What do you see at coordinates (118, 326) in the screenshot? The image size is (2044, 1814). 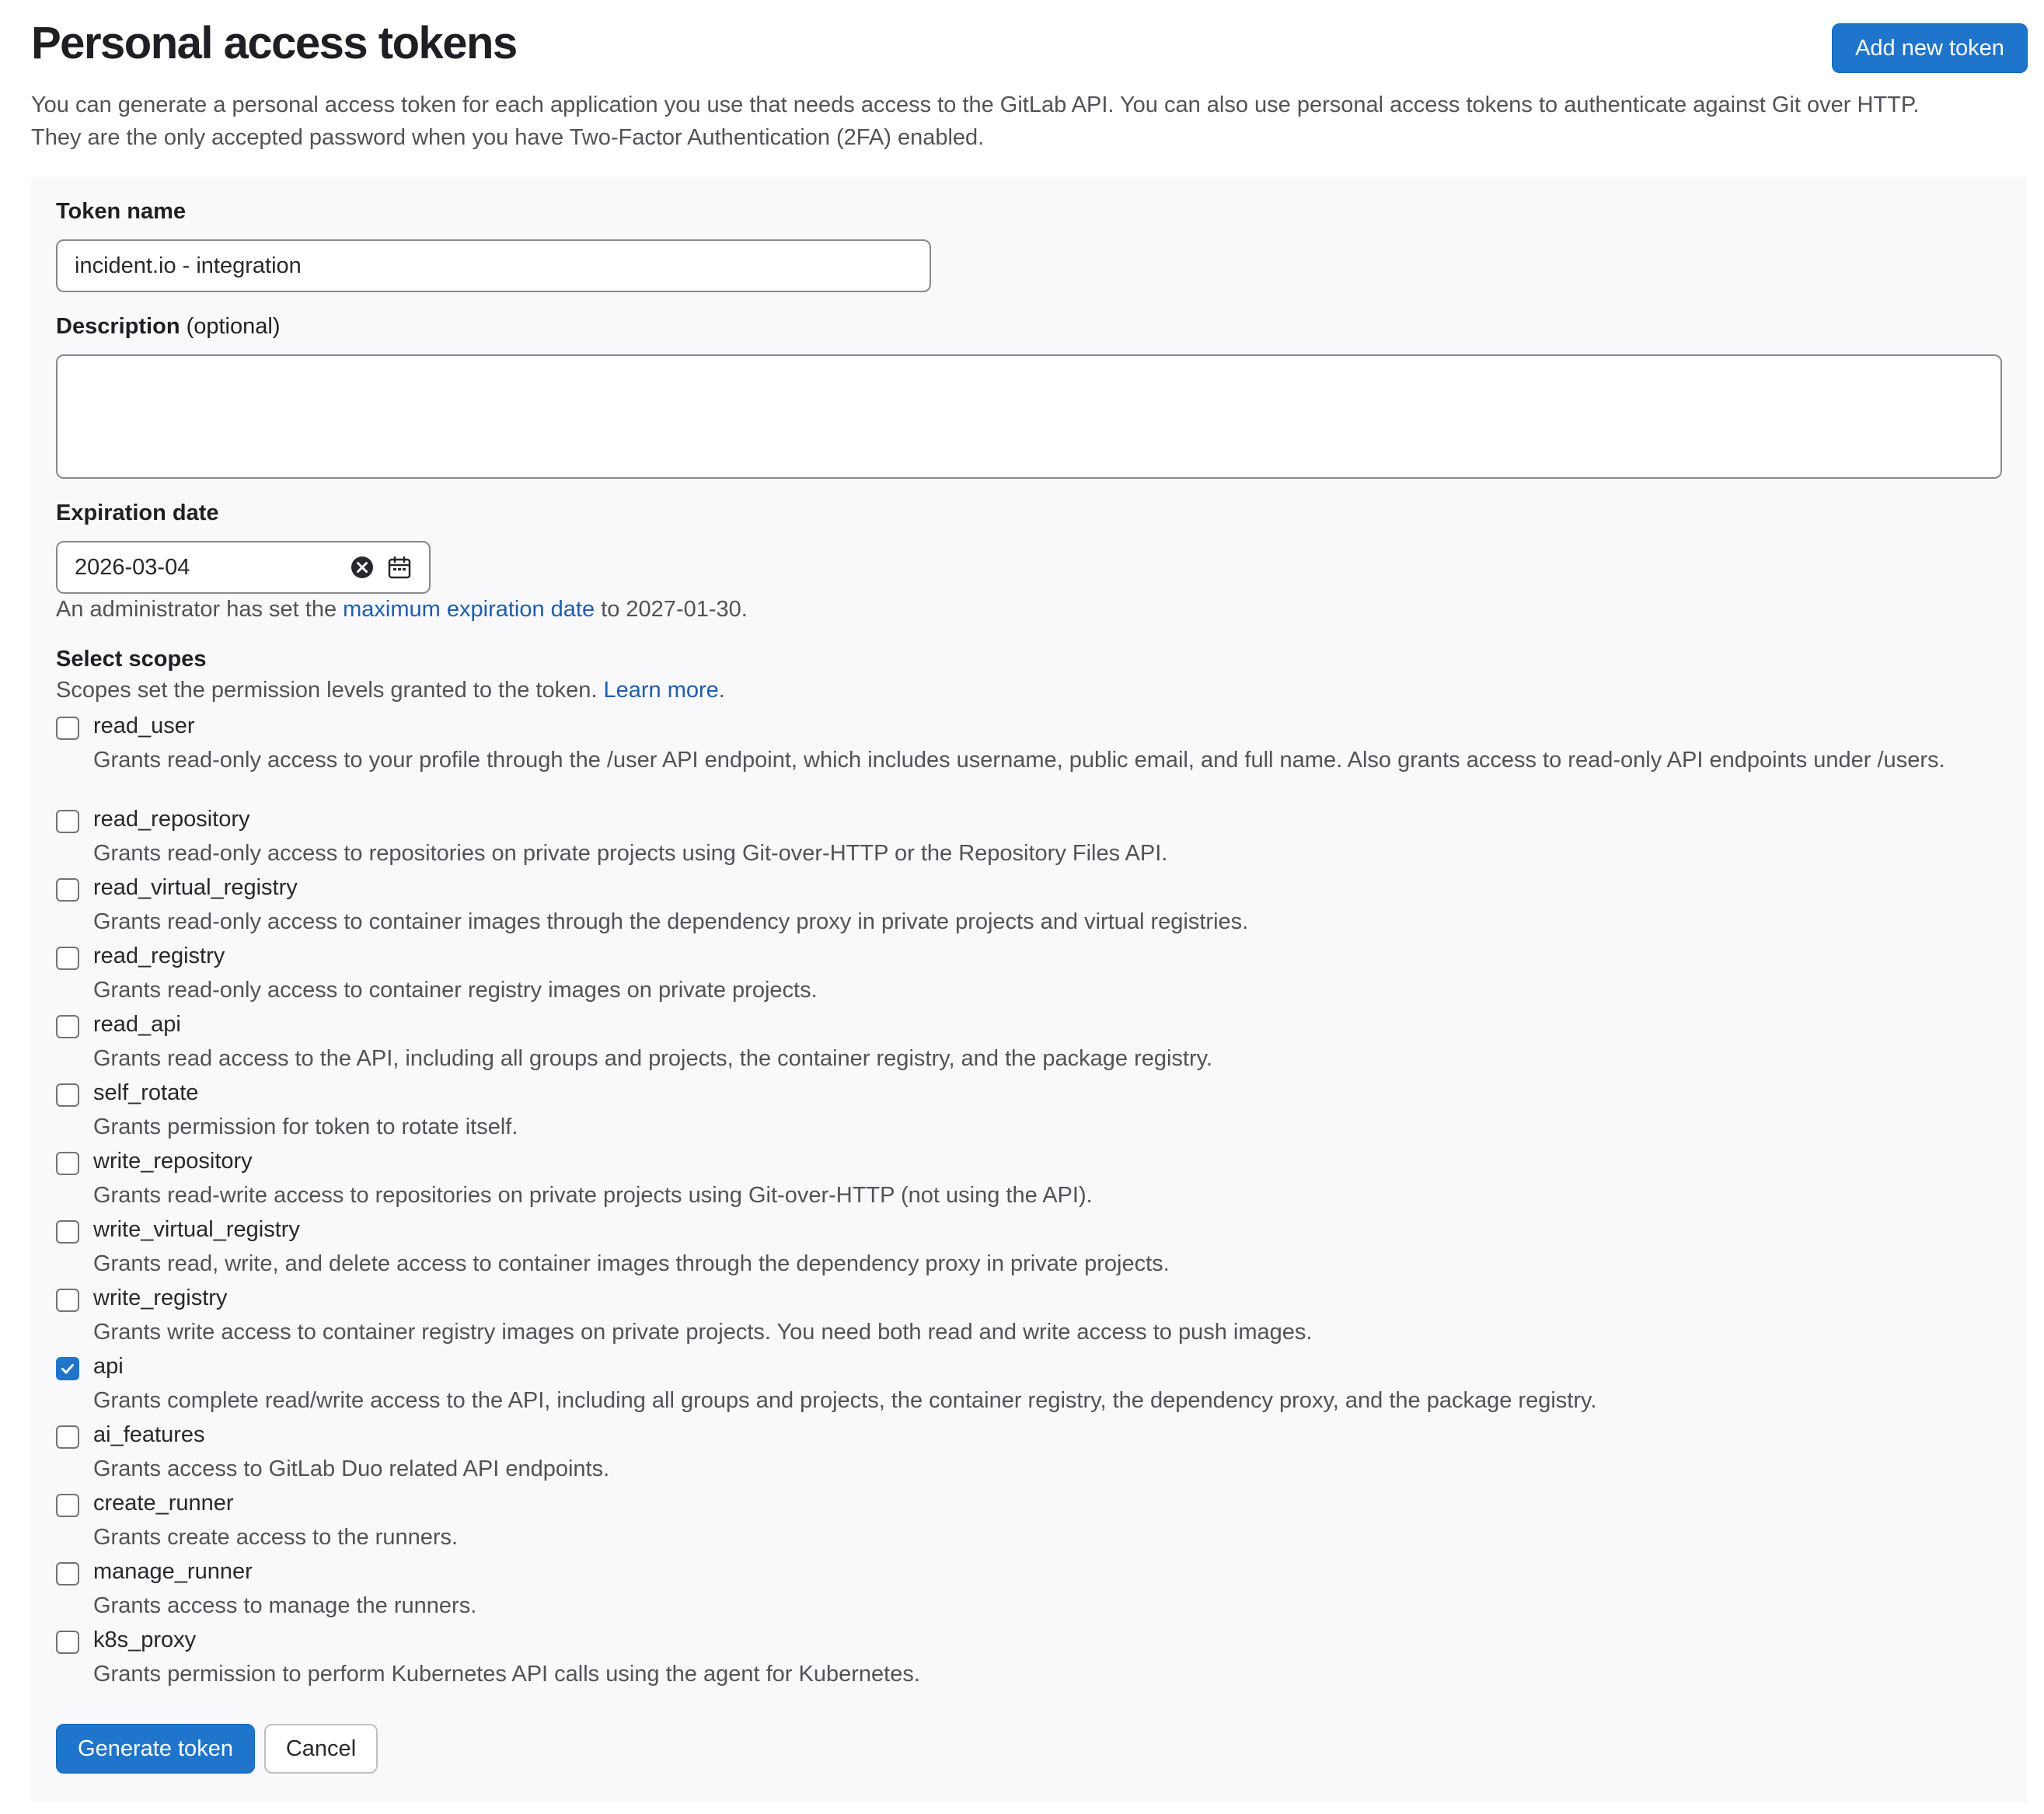 I see `description-label-text: Description` at bounding box center [118, 326].